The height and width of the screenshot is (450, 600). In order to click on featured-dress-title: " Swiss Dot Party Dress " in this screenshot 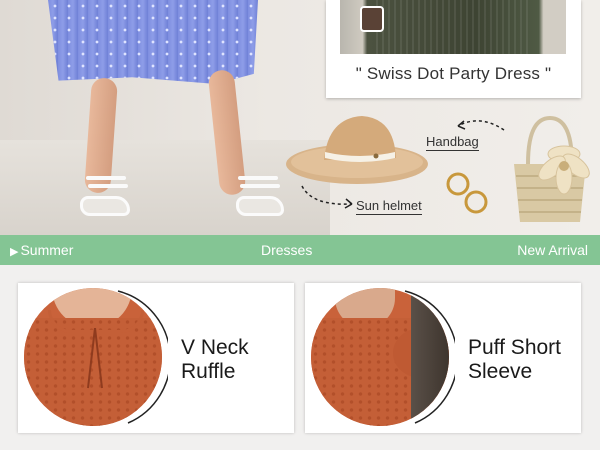, I will do `click(453, 73)`.